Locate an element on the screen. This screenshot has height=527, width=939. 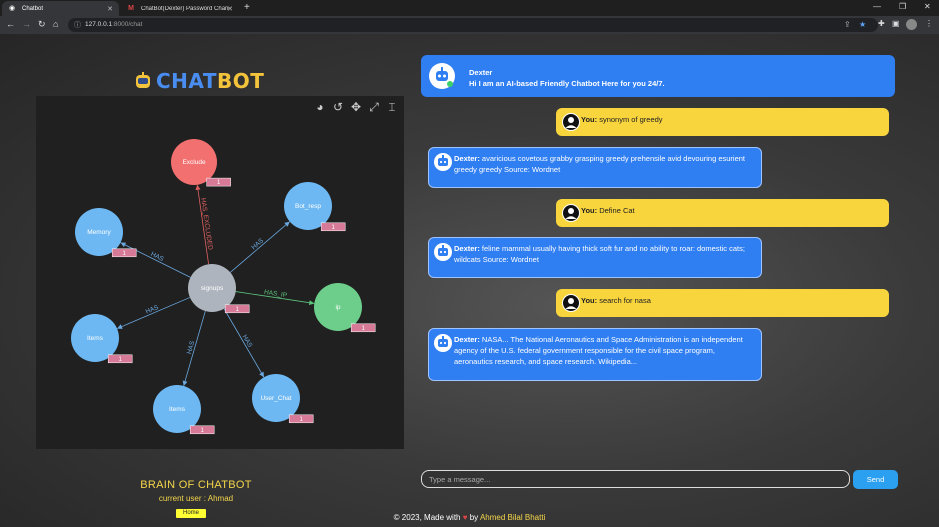
info-icon: ⓘ is located at coordinates (77, 25).